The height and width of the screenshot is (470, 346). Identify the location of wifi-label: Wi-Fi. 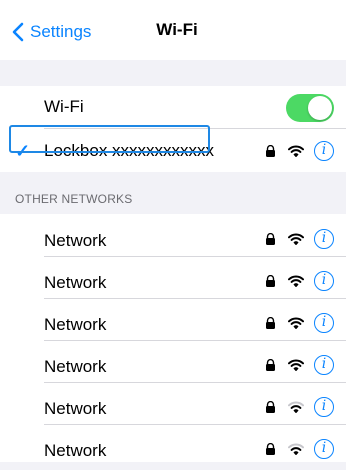
(64, 106).